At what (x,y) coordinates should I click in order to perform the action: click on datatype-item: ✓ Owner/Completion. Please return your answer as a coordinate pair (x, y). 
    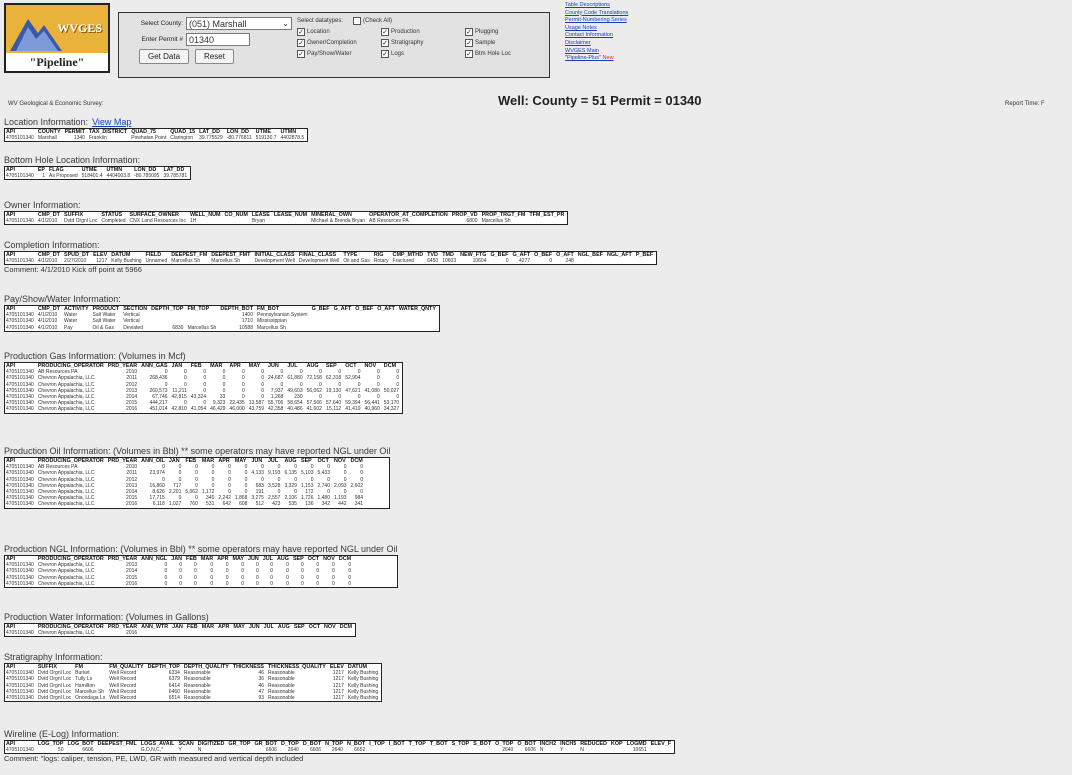
    Looking at the image, I should click on (339, 43).